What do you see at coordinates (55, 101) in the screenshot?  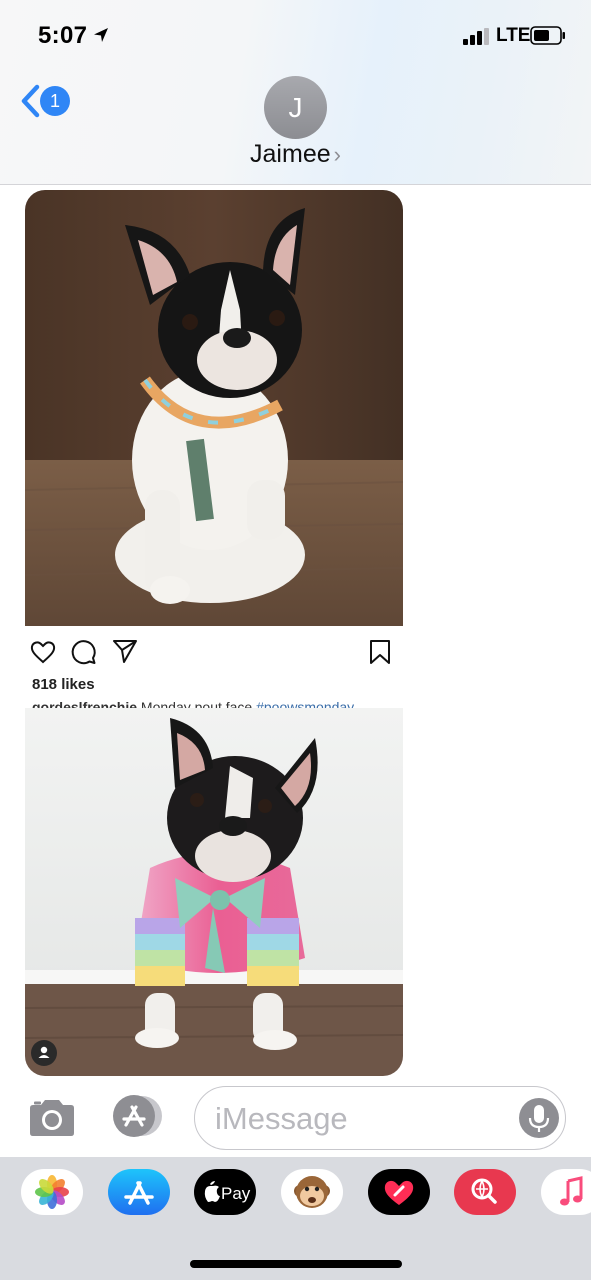 I see `unread-count-badge: 1` at bounding box center [55, 101].